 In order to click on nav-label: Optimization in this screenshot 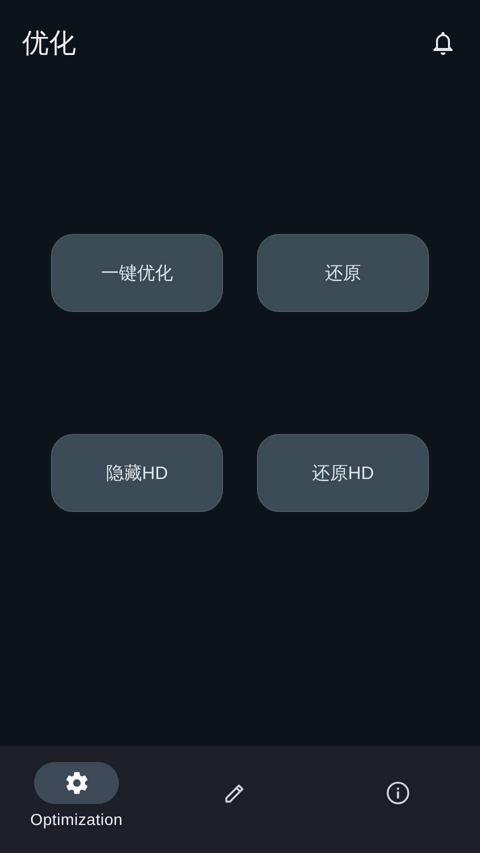, I will do `click(76, 821)`.